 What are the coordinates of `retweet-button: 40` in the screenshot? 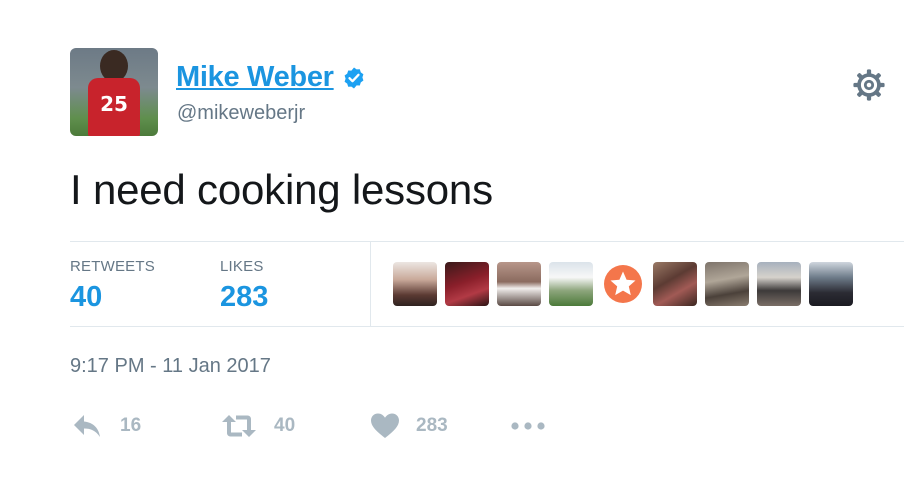 It's located at (257, 426).